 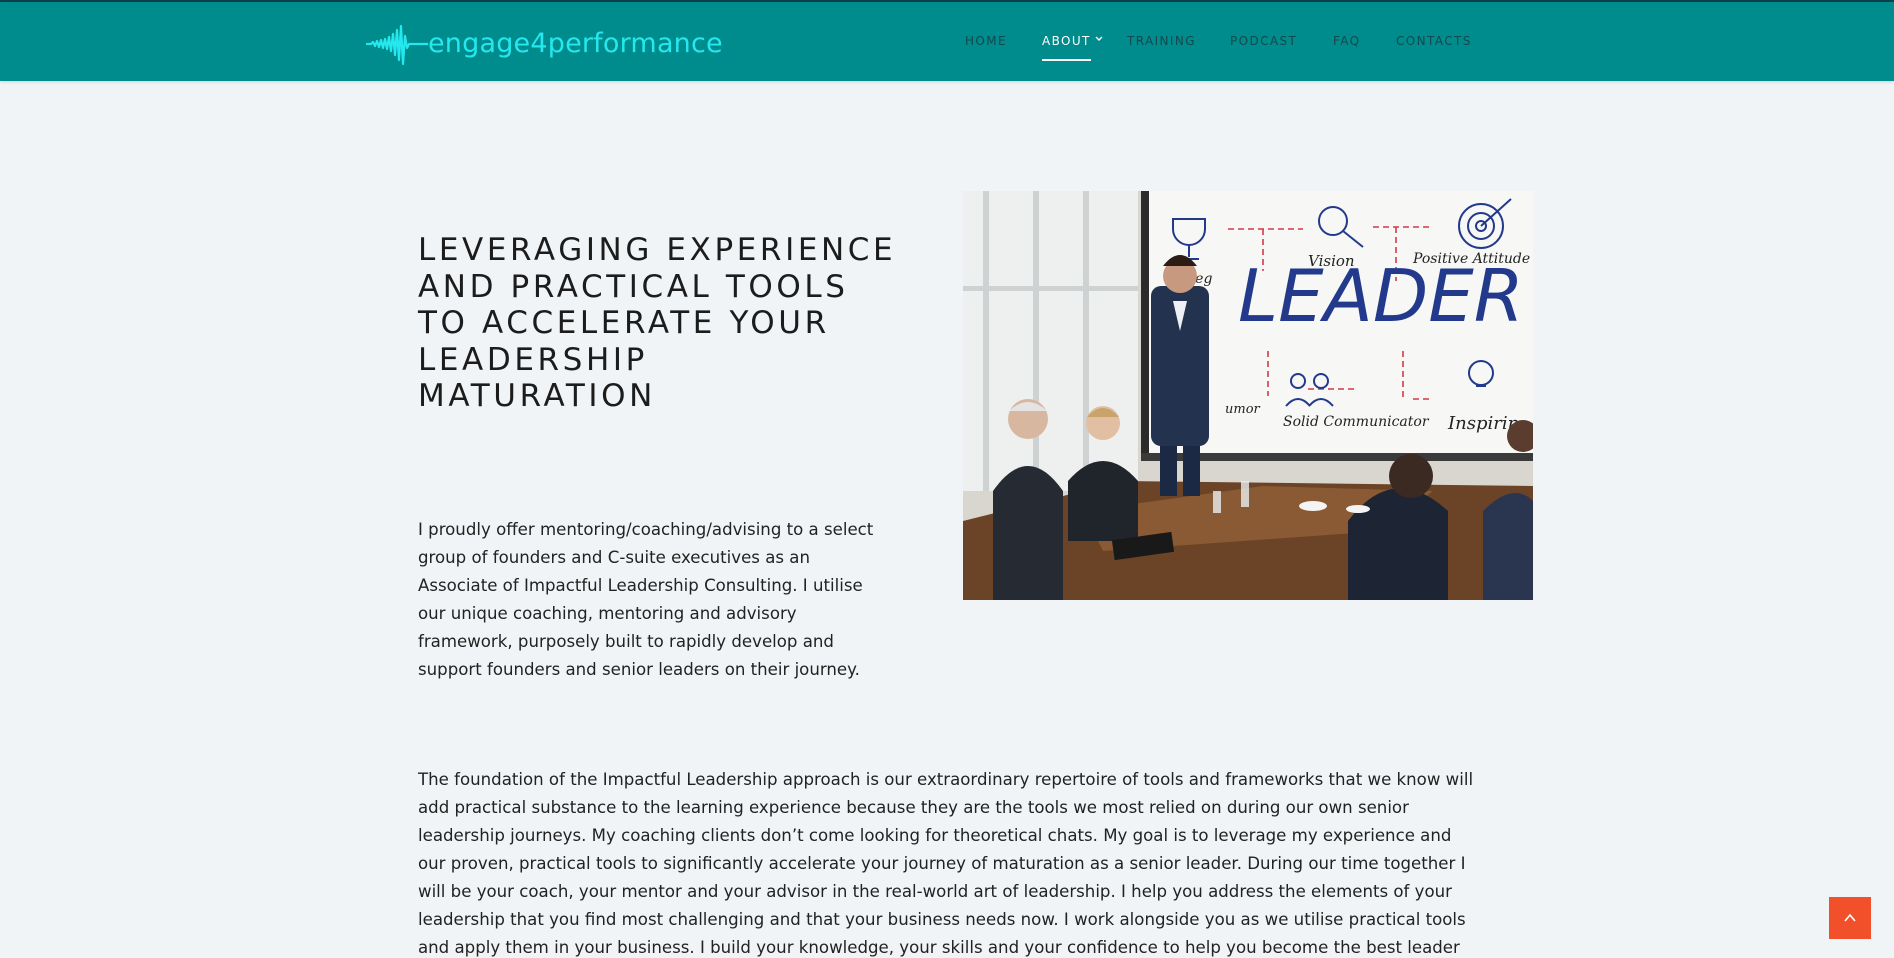 What do you see at coordinates (1346, 41) in the screenshot?
I see `nav-item-faq: FAQ` at bounding box center [1346, 41].